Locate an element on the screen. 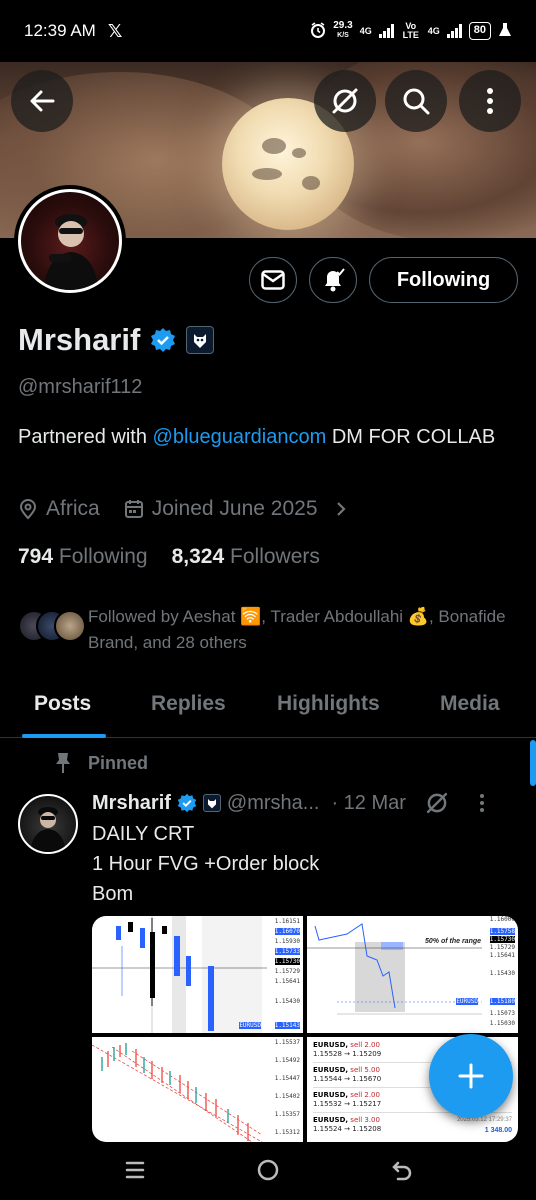 The height and width of the screenshot is (1200, 536). profile-name-row: Mrsharif is located at coordinates (116, 340).